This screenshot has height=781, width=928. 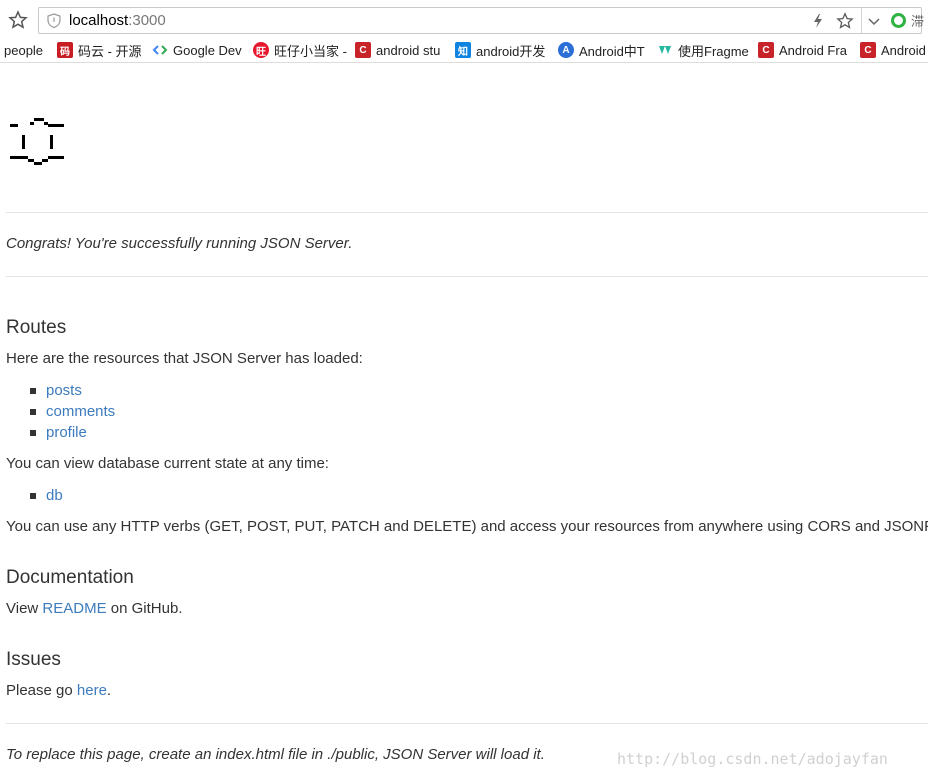 I want to click on routes-heading: Routes, so click(x=36, y=327).